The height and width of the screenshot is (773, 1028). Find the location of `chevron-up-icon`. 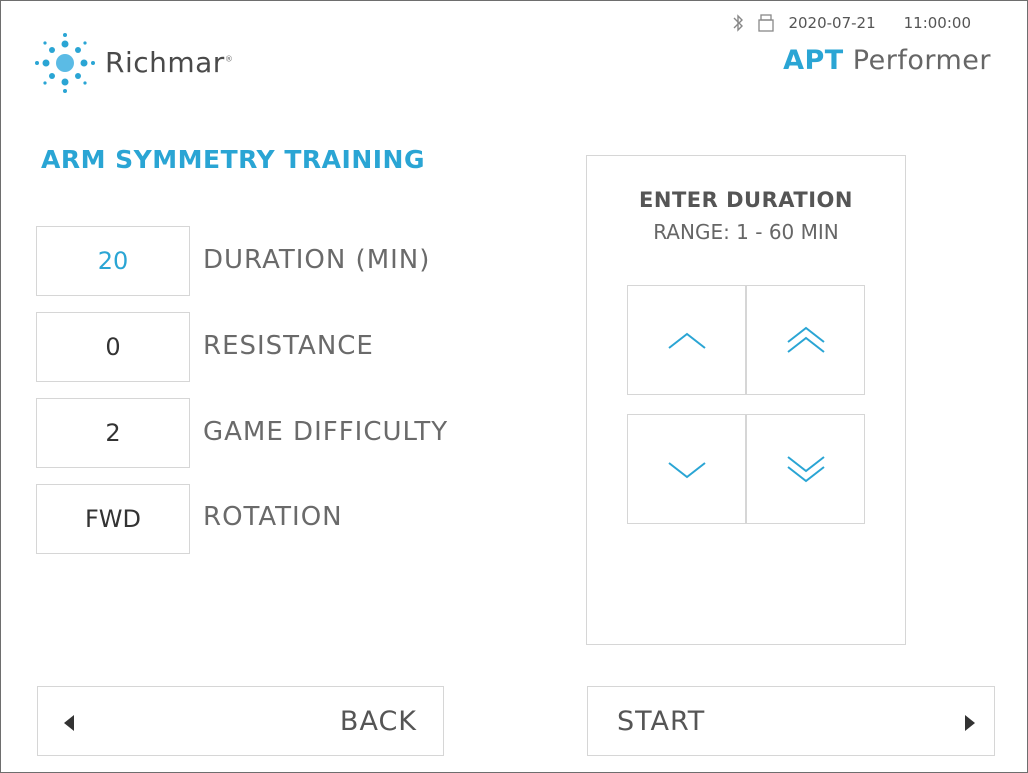

chevron-up-icon is located at coordinates (686, 340).